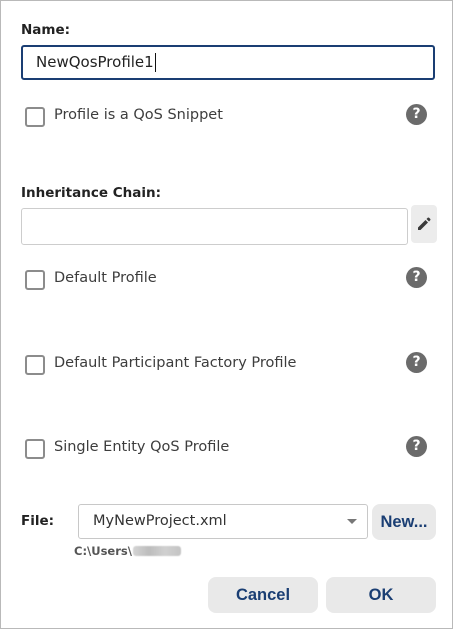 The height and width of the screenshot is (629, 453). I want to click on text-caret, so click(155, 62).